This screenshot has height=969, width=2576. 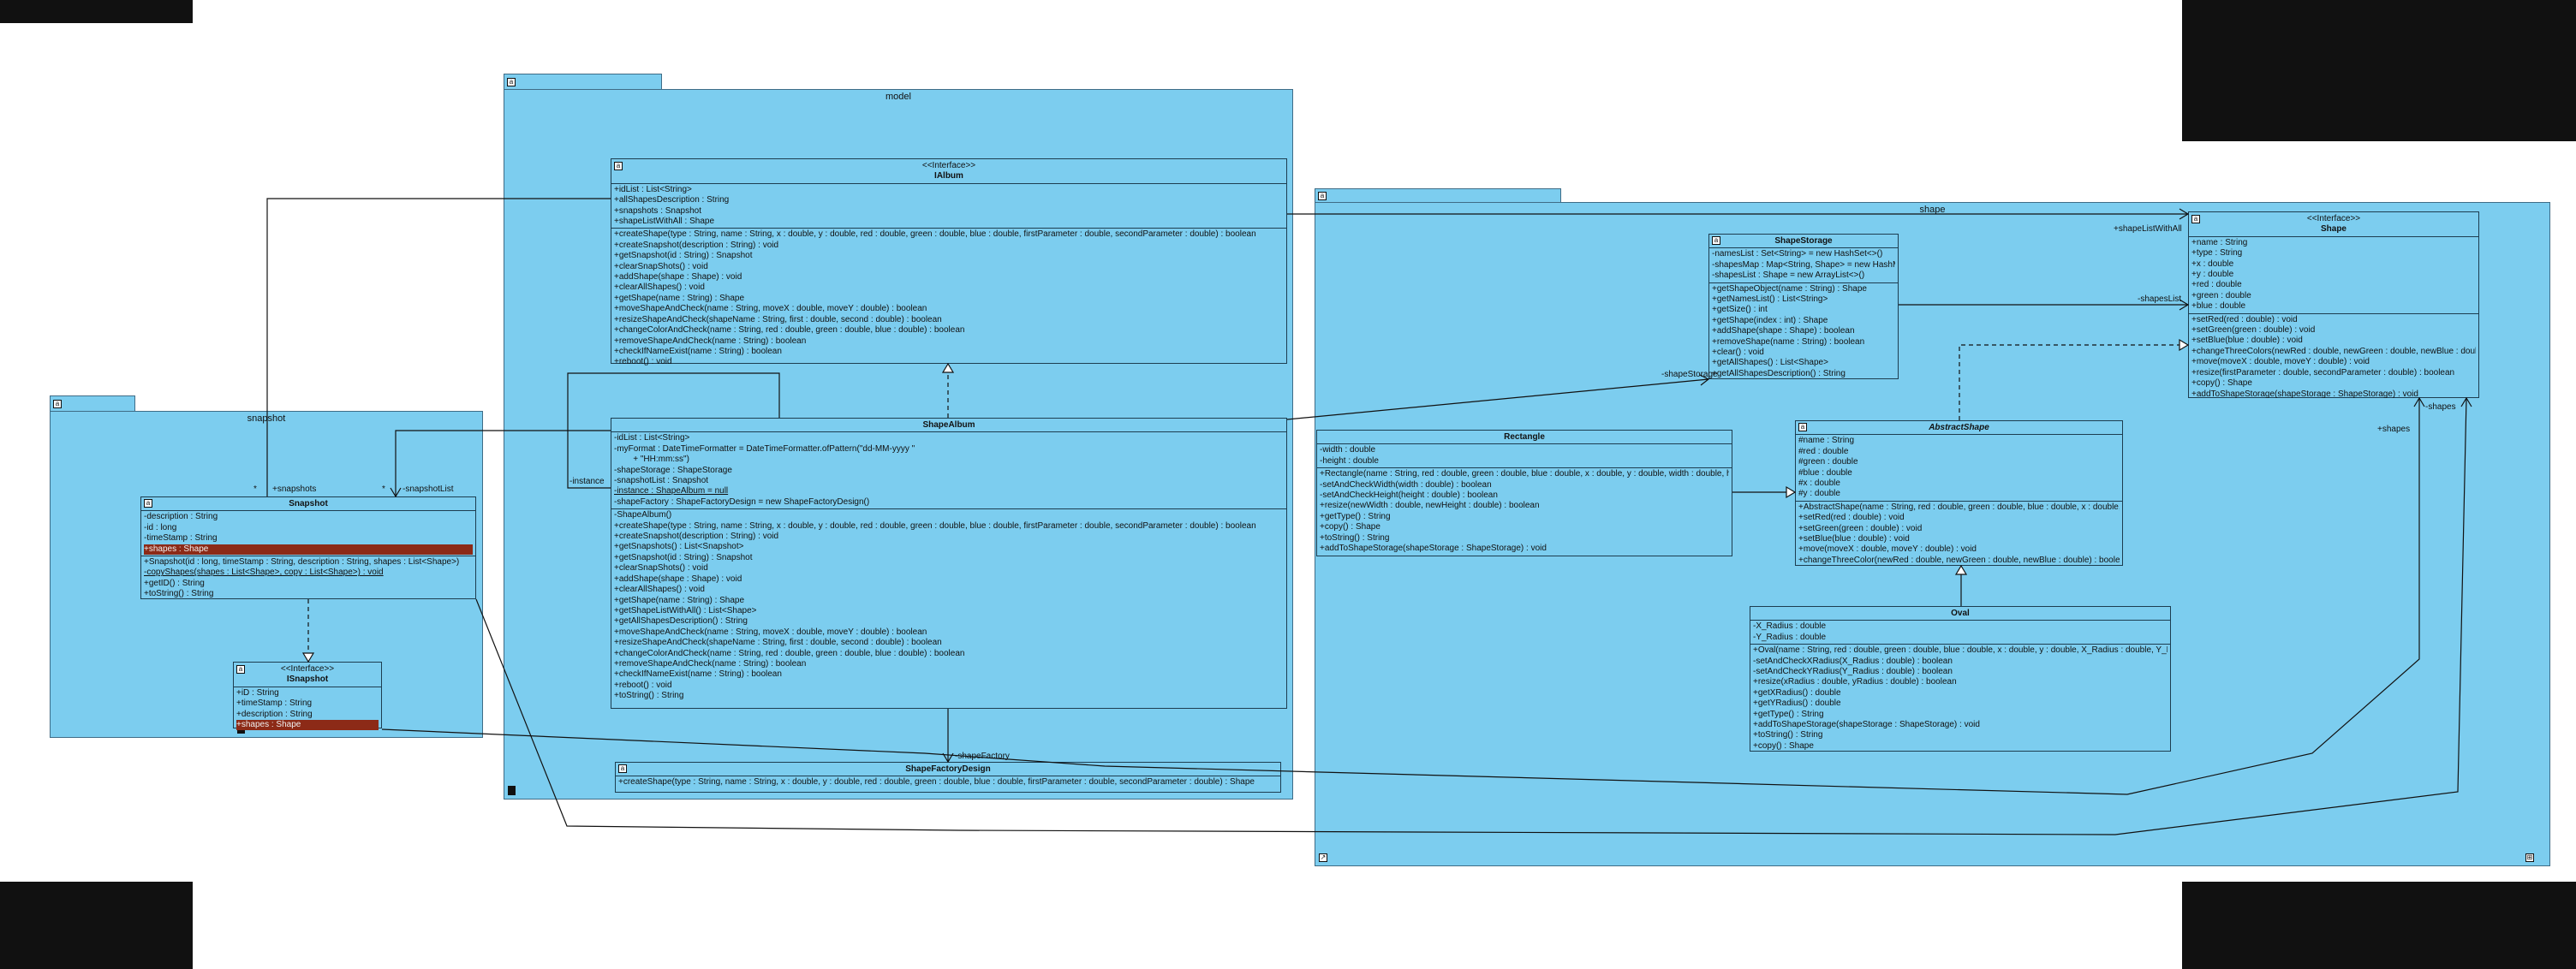 What do you see at coordinates (294, 489) in the screenshot?
I see `label-snapshots: +snapshots` at bounding box center [294, 489].